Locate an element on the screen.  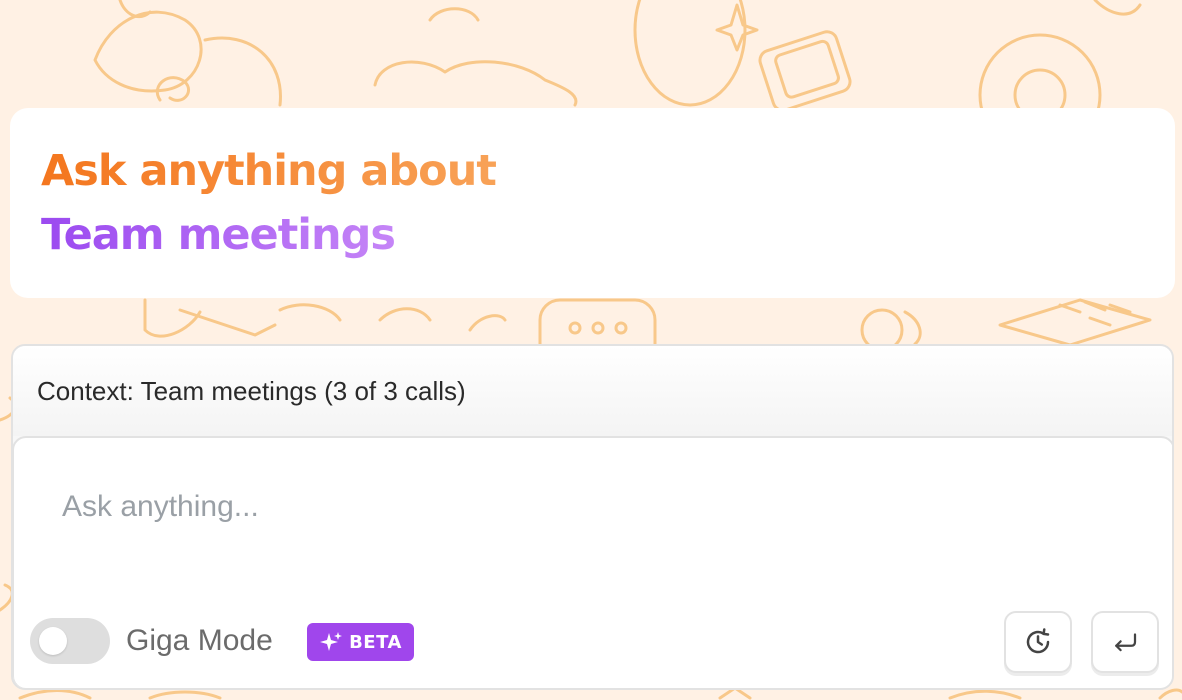
history-button is located at coordinates (1038, 642).